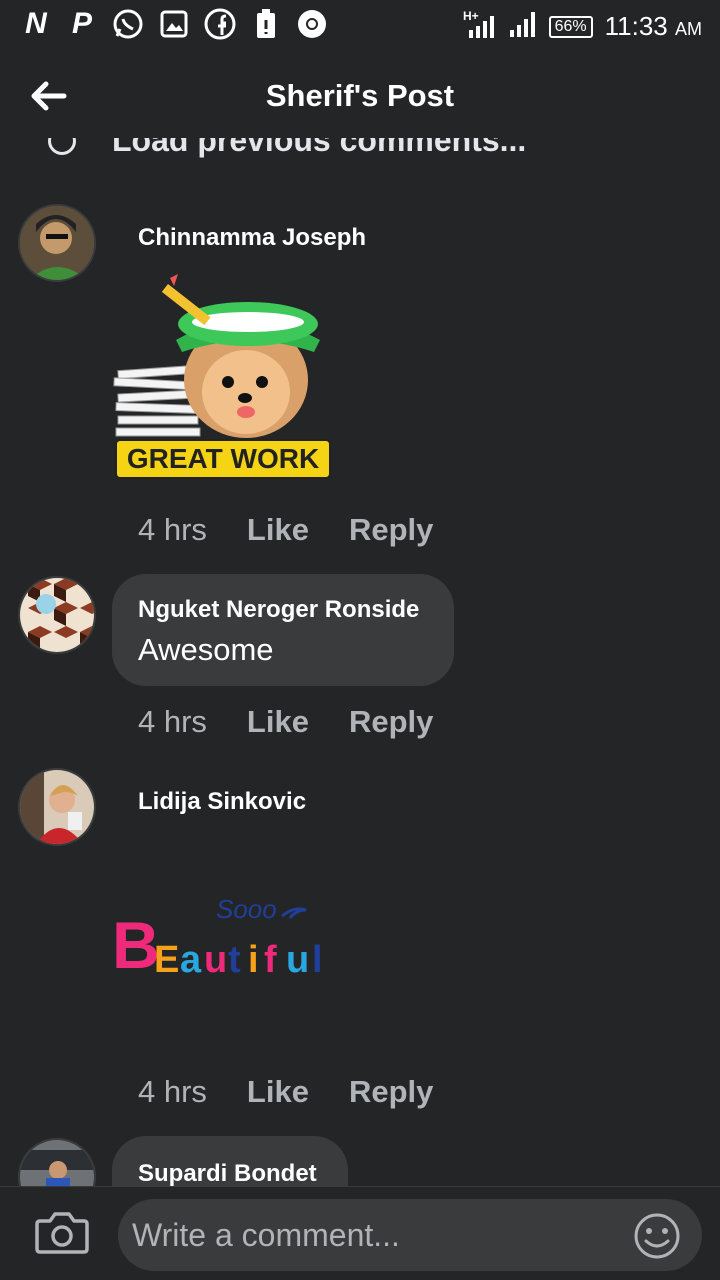 Image resolution: width=720 pixels, height=1280 pixels. Describe the element at coordinates (246, 909) in the screenshot. I see `svg-text: Sooo` at that location.